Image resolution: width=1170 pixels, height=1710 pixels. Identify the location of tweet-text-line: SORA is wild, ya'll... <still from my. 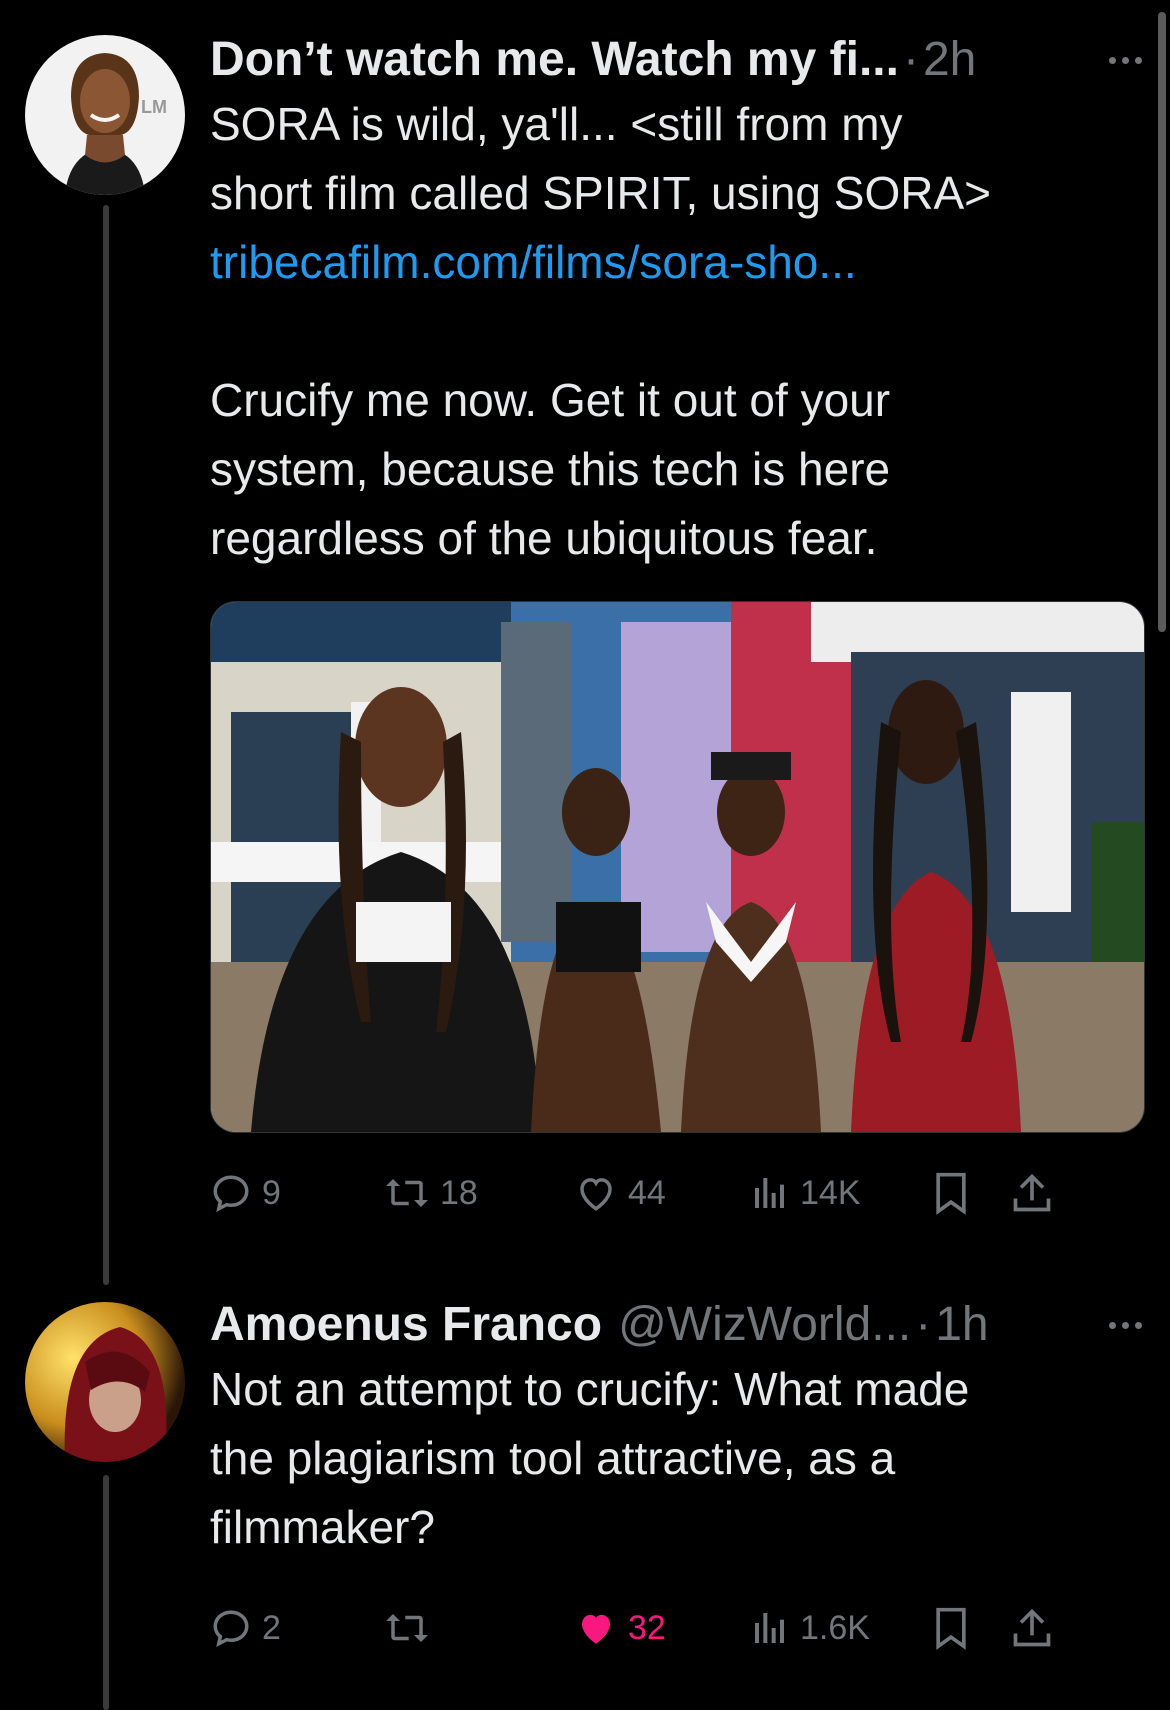
(556, 124).